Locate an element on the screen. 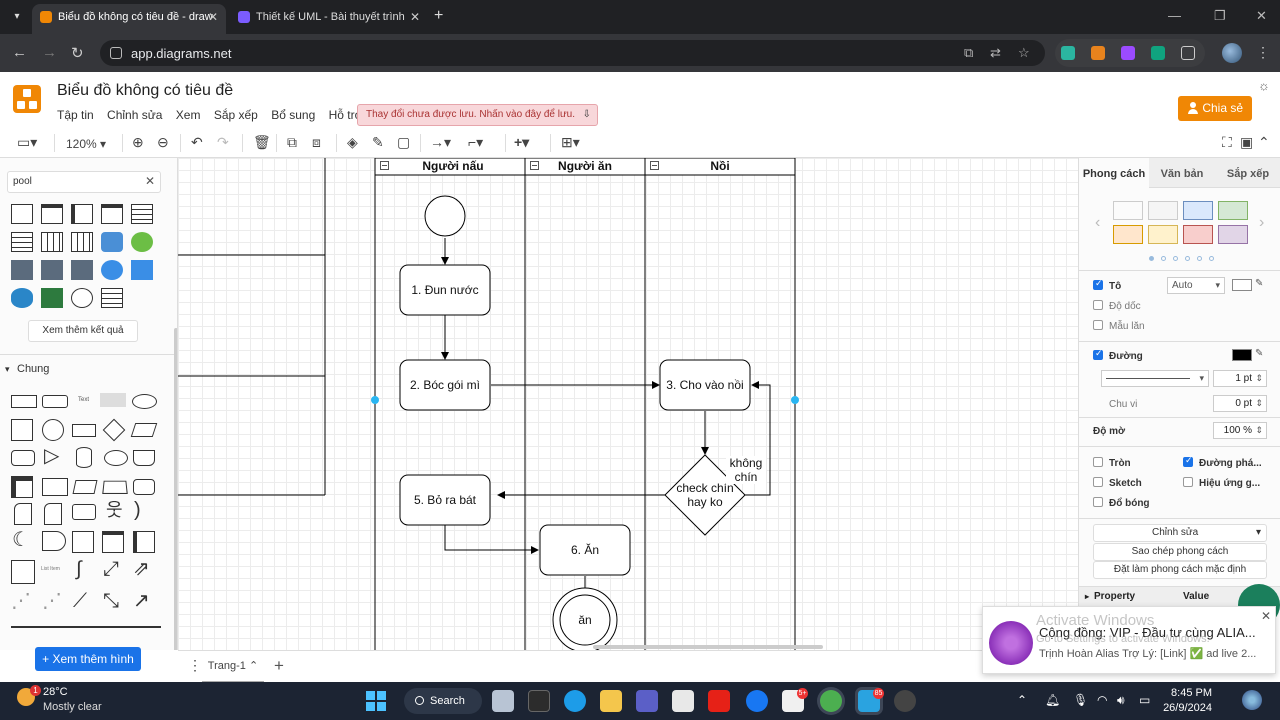 Image resolution: width=1280 pixels, height=720 pixels. theme-toggle-icon: ☼ is located at coordinates (1264, 85).